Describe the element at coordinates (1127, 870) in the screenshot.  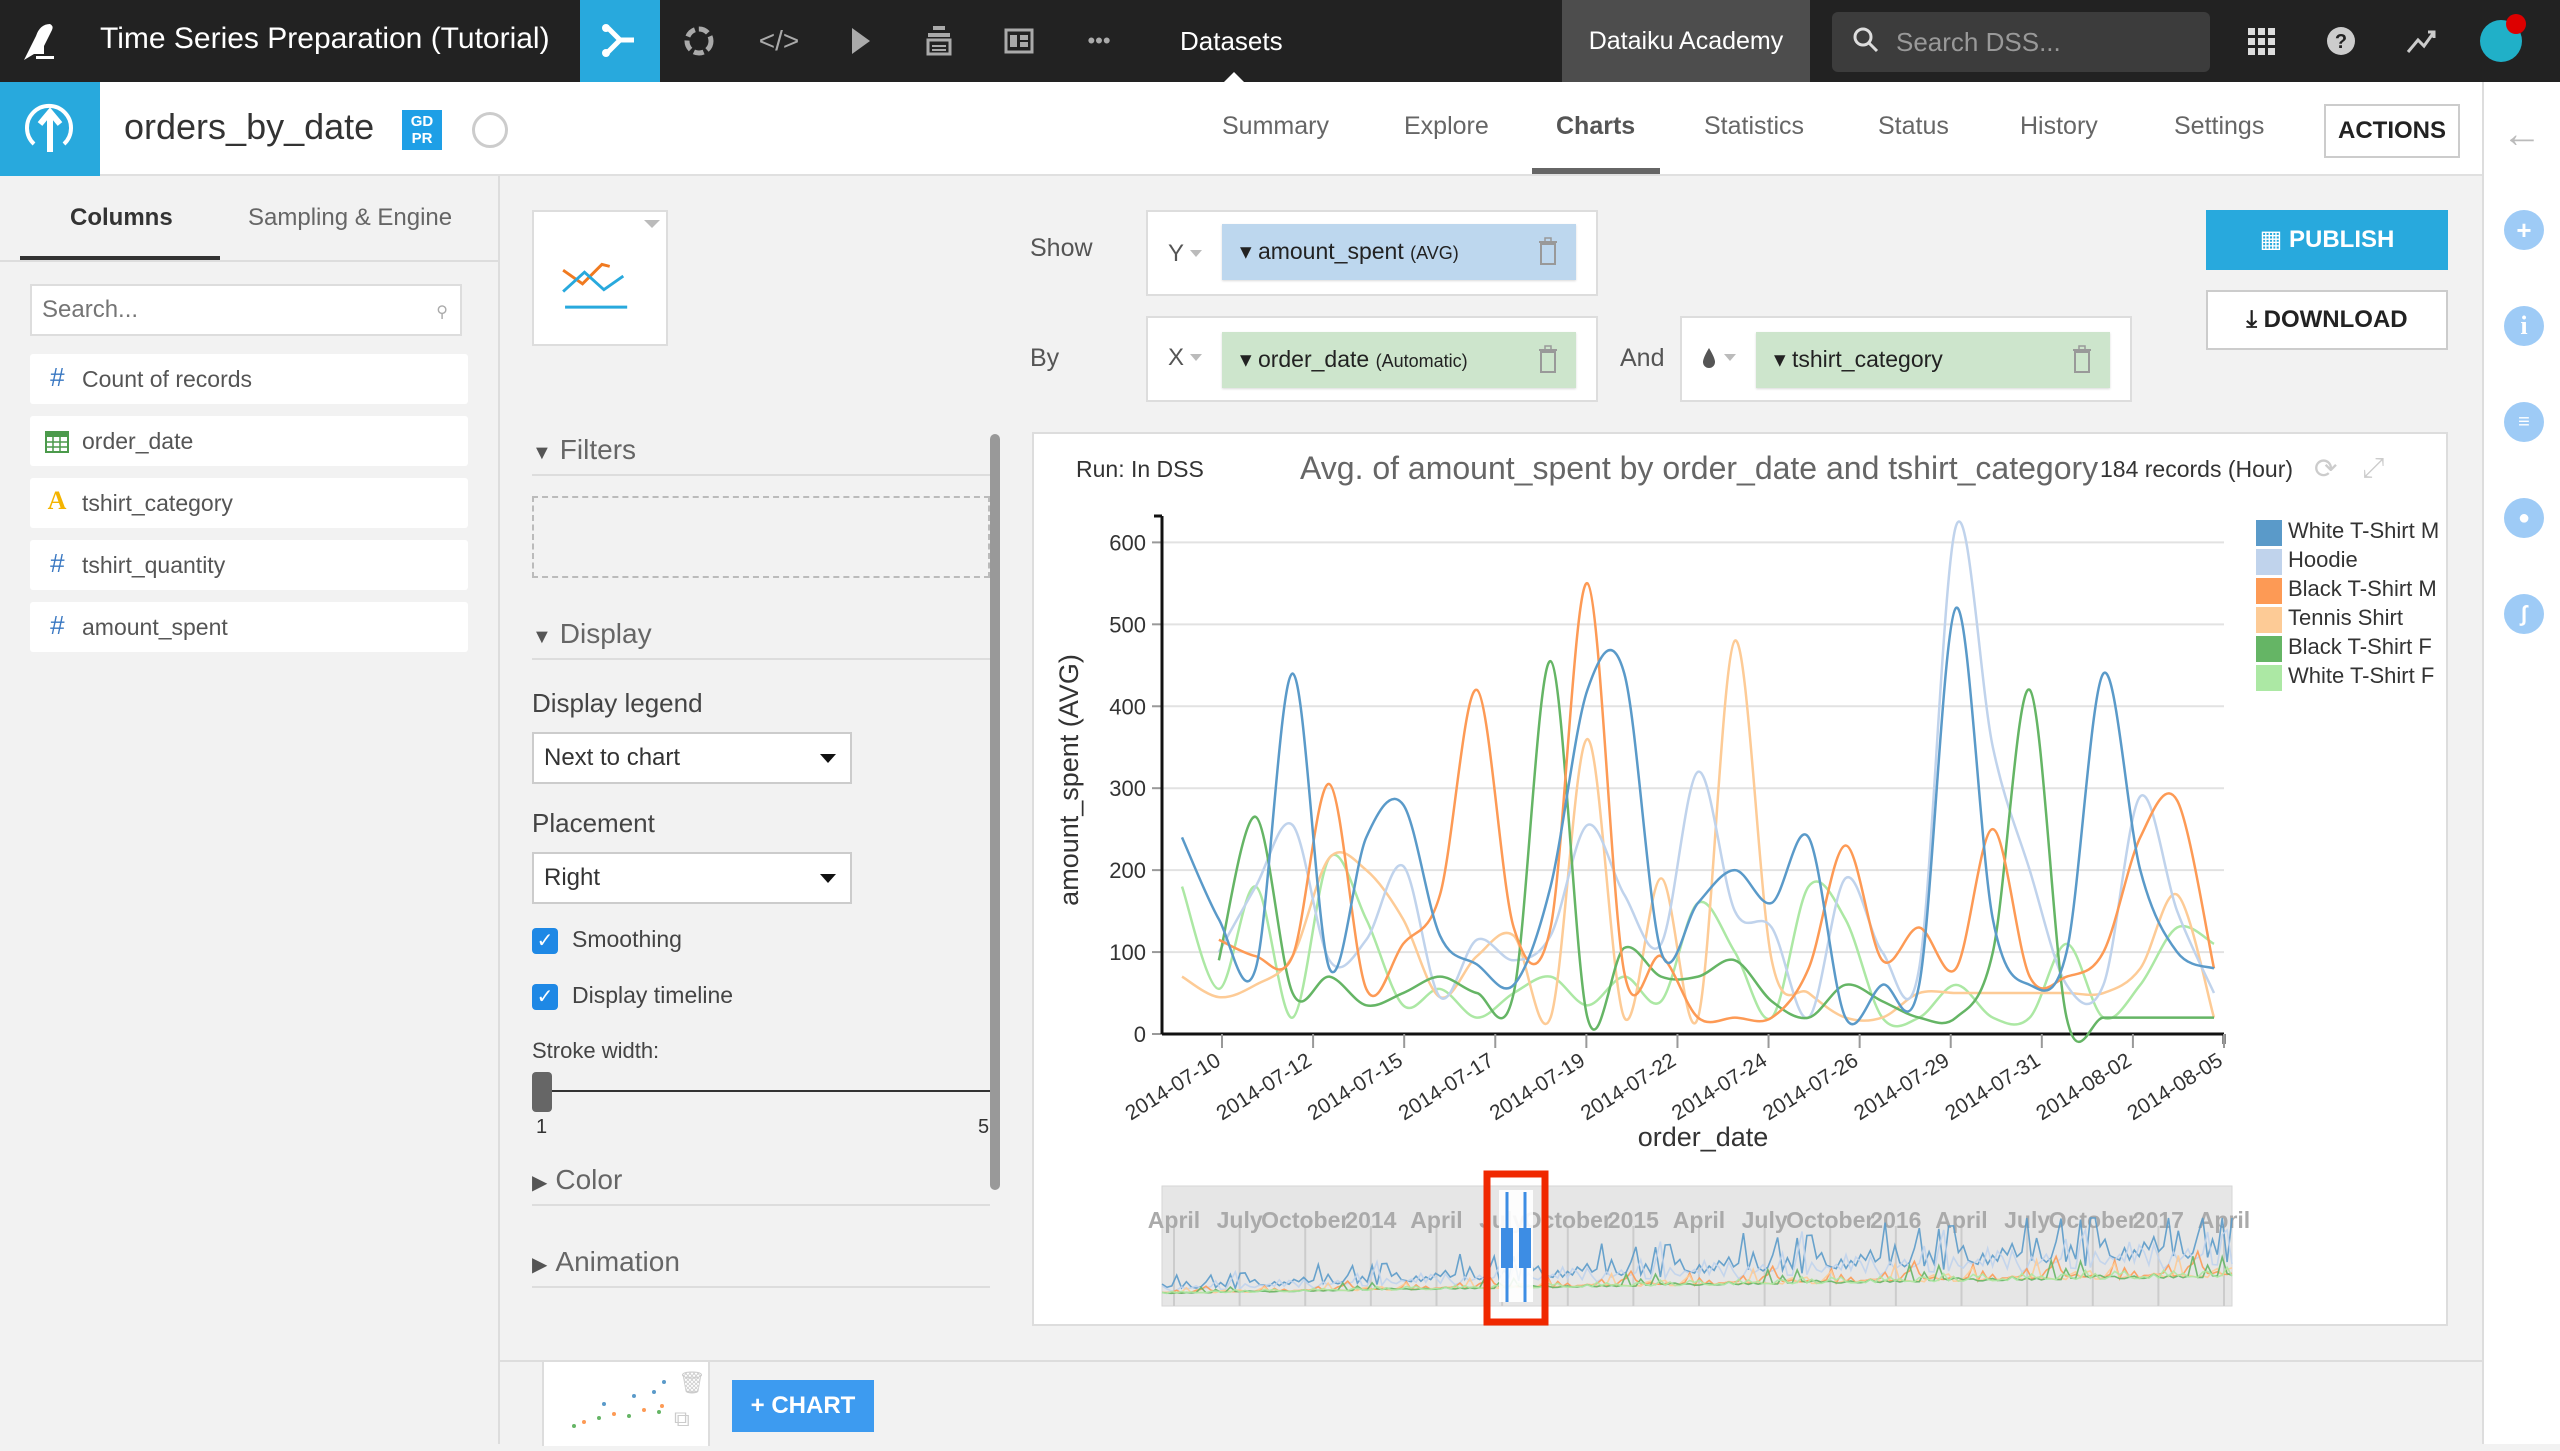
I see `y-tick-label: 200` at that location.